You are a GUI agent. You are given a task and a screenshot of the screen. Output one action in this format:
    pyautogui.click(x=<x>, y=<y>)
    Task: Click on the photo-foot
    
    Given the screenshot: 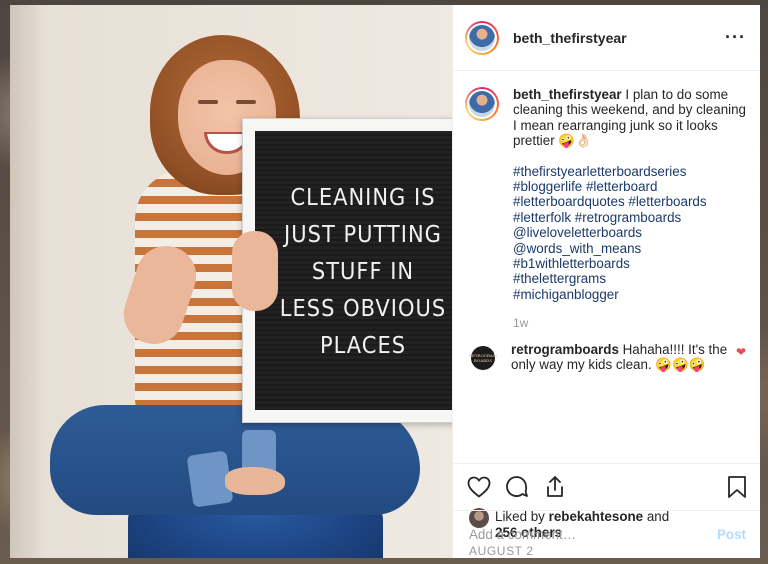 What is the action you would take?
    pyautogui.click(x=255, y=481)
    